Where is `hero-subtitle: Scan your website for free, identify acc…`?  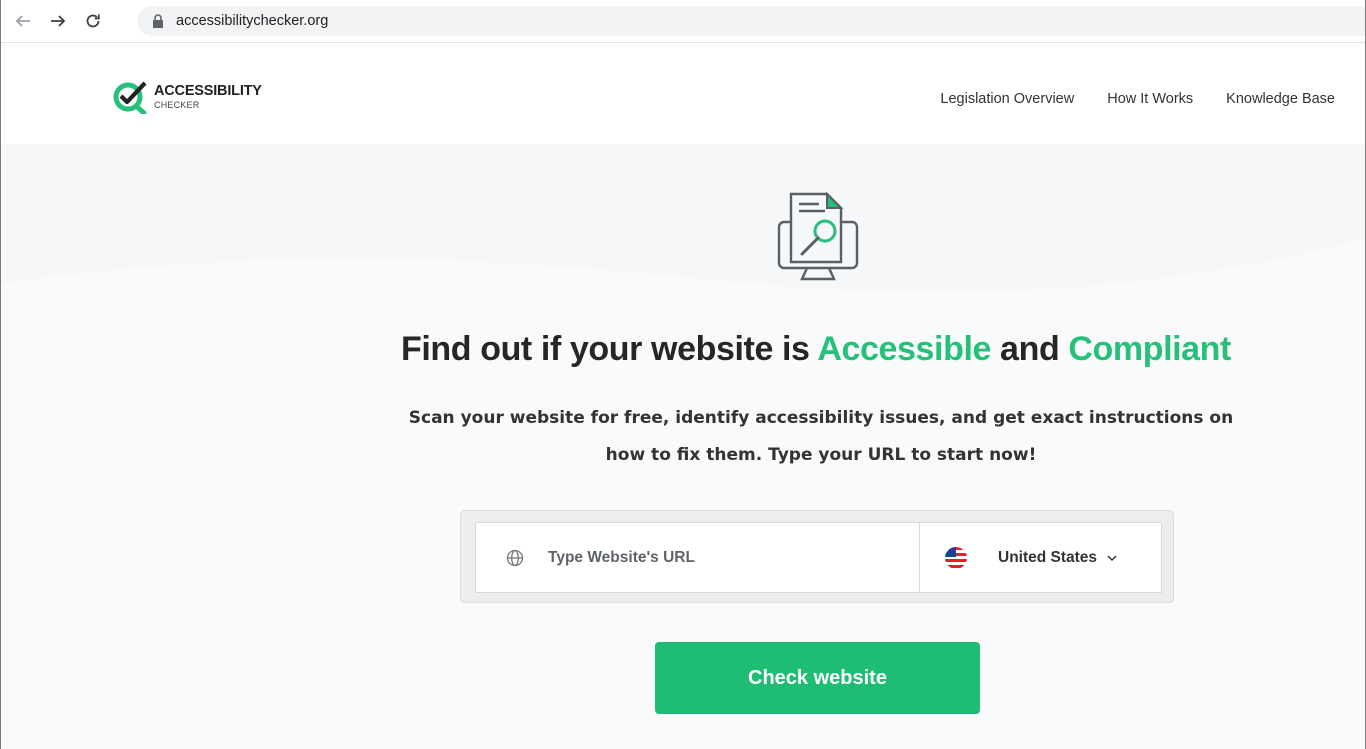 hero-subtitle: Scan your website for free, identify acc… is located at coordinates (821, 437).